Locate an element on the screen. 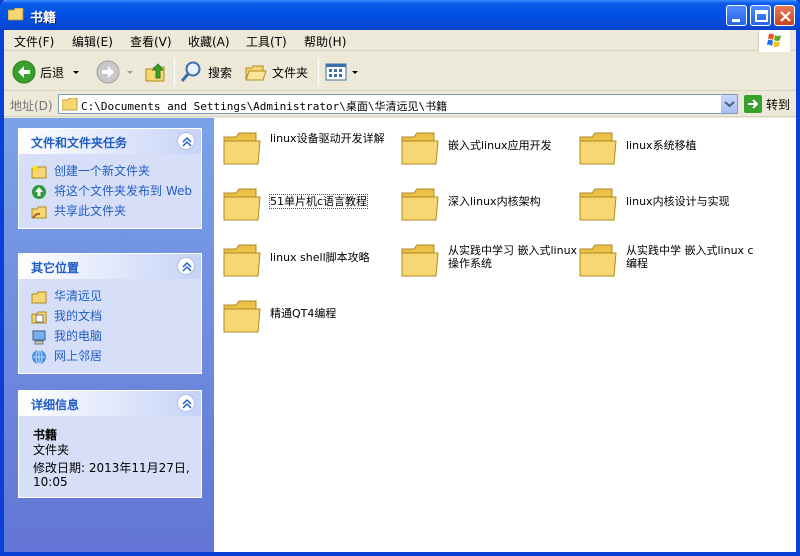 The width and height of the screenshot is (800, 556). forward-arrow-icon is located at coordinates (108, 72).